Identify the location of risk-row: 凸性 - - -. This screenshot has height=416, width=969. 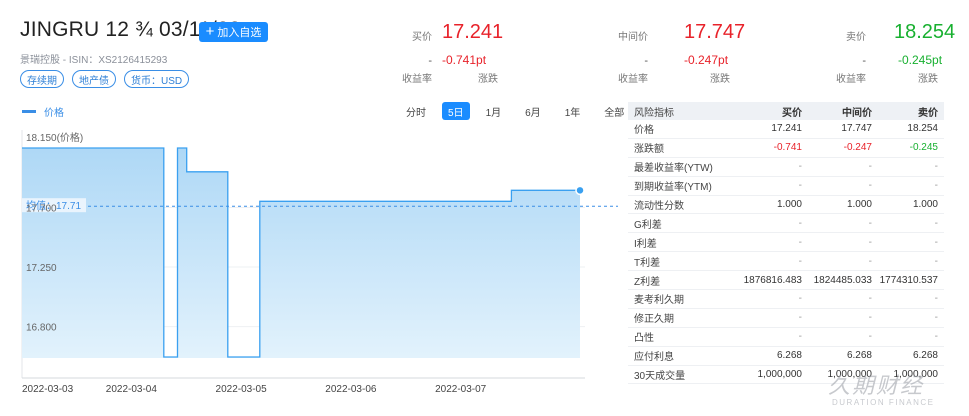
(786, 337).